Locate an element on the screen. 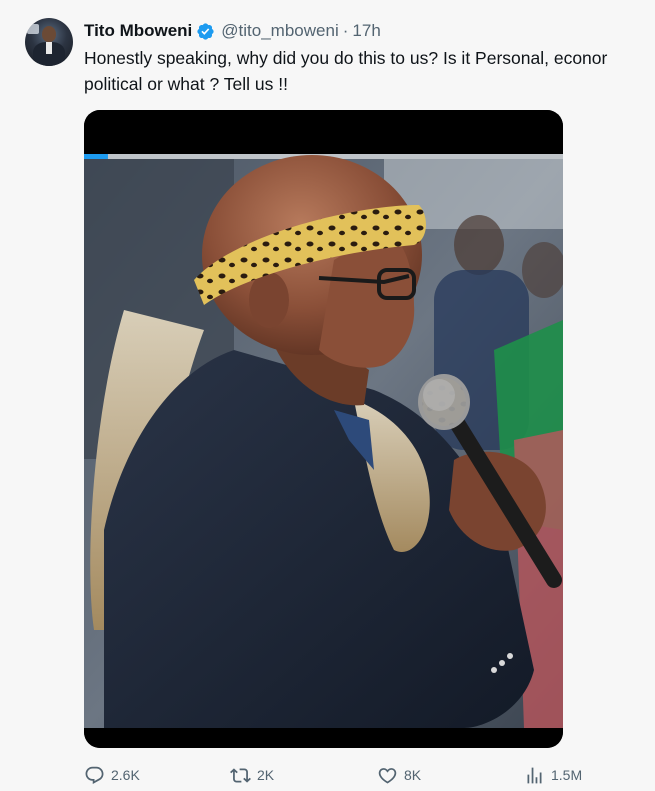 The image size is (655, 791). tweet-header: Tito Mboweni @tito_mboweni · 17h is located at coordinates (232, 31).